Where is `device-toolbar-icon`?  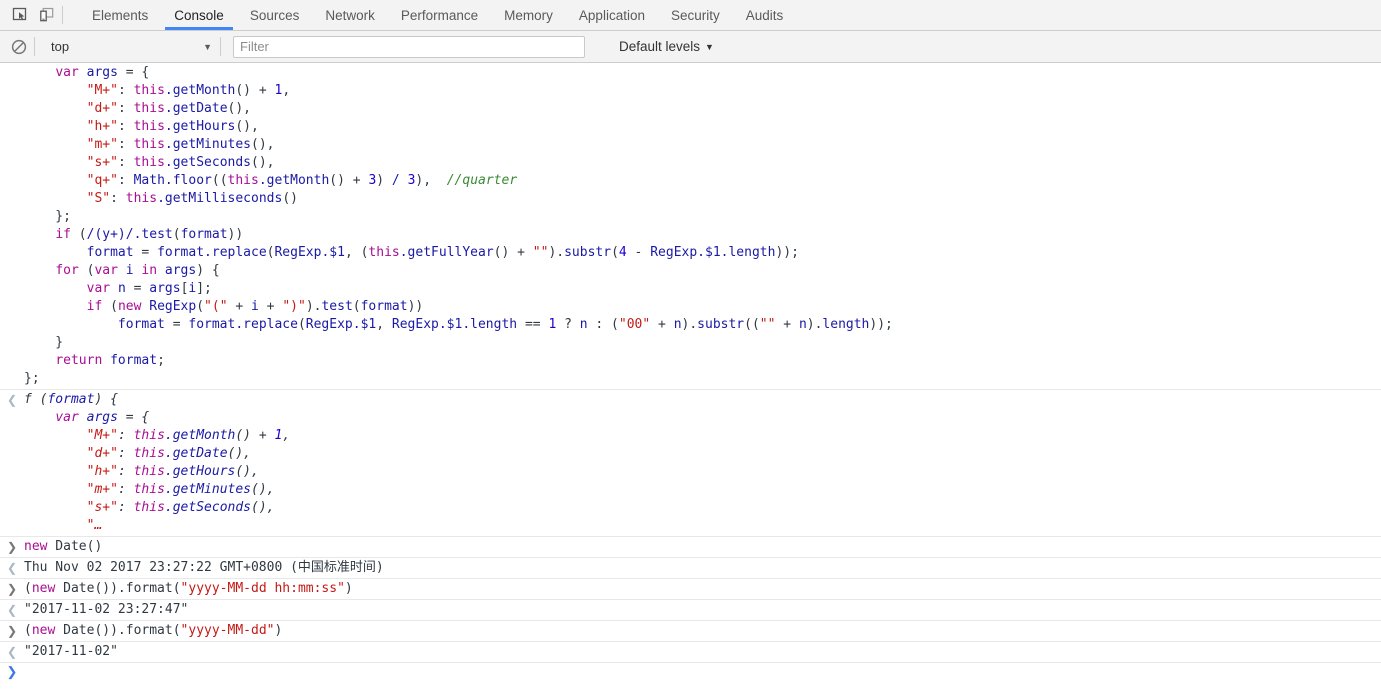 device-toolbar-icon is located at coordinates (46, 15).